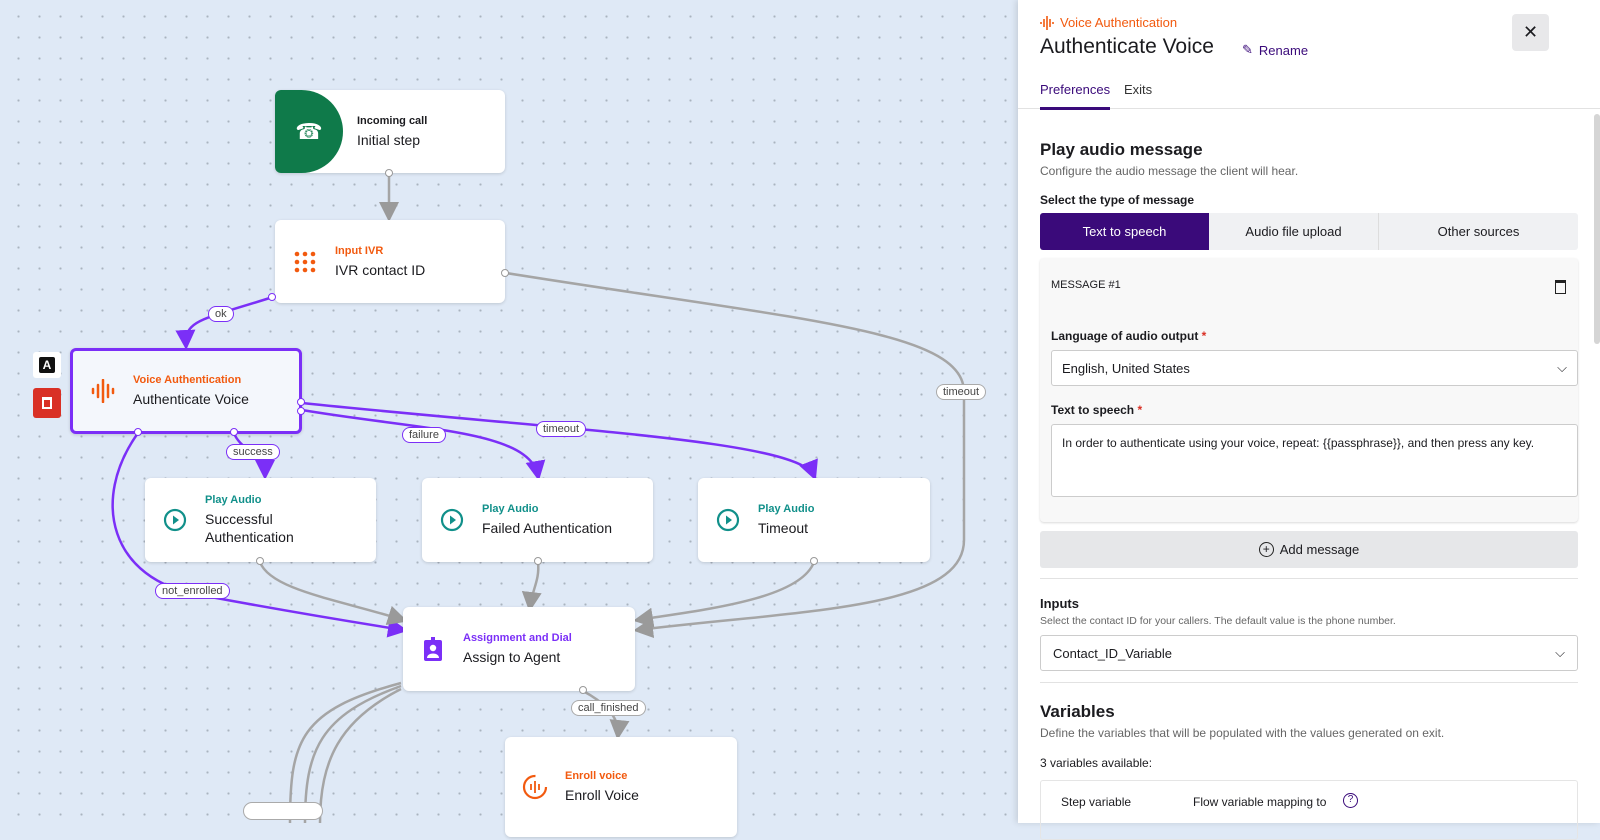 The width and height of the screenshot is (1600, 840). I want to click on node-enroll-voice: Enroll voice Enroll Voice, so click(621, 787).